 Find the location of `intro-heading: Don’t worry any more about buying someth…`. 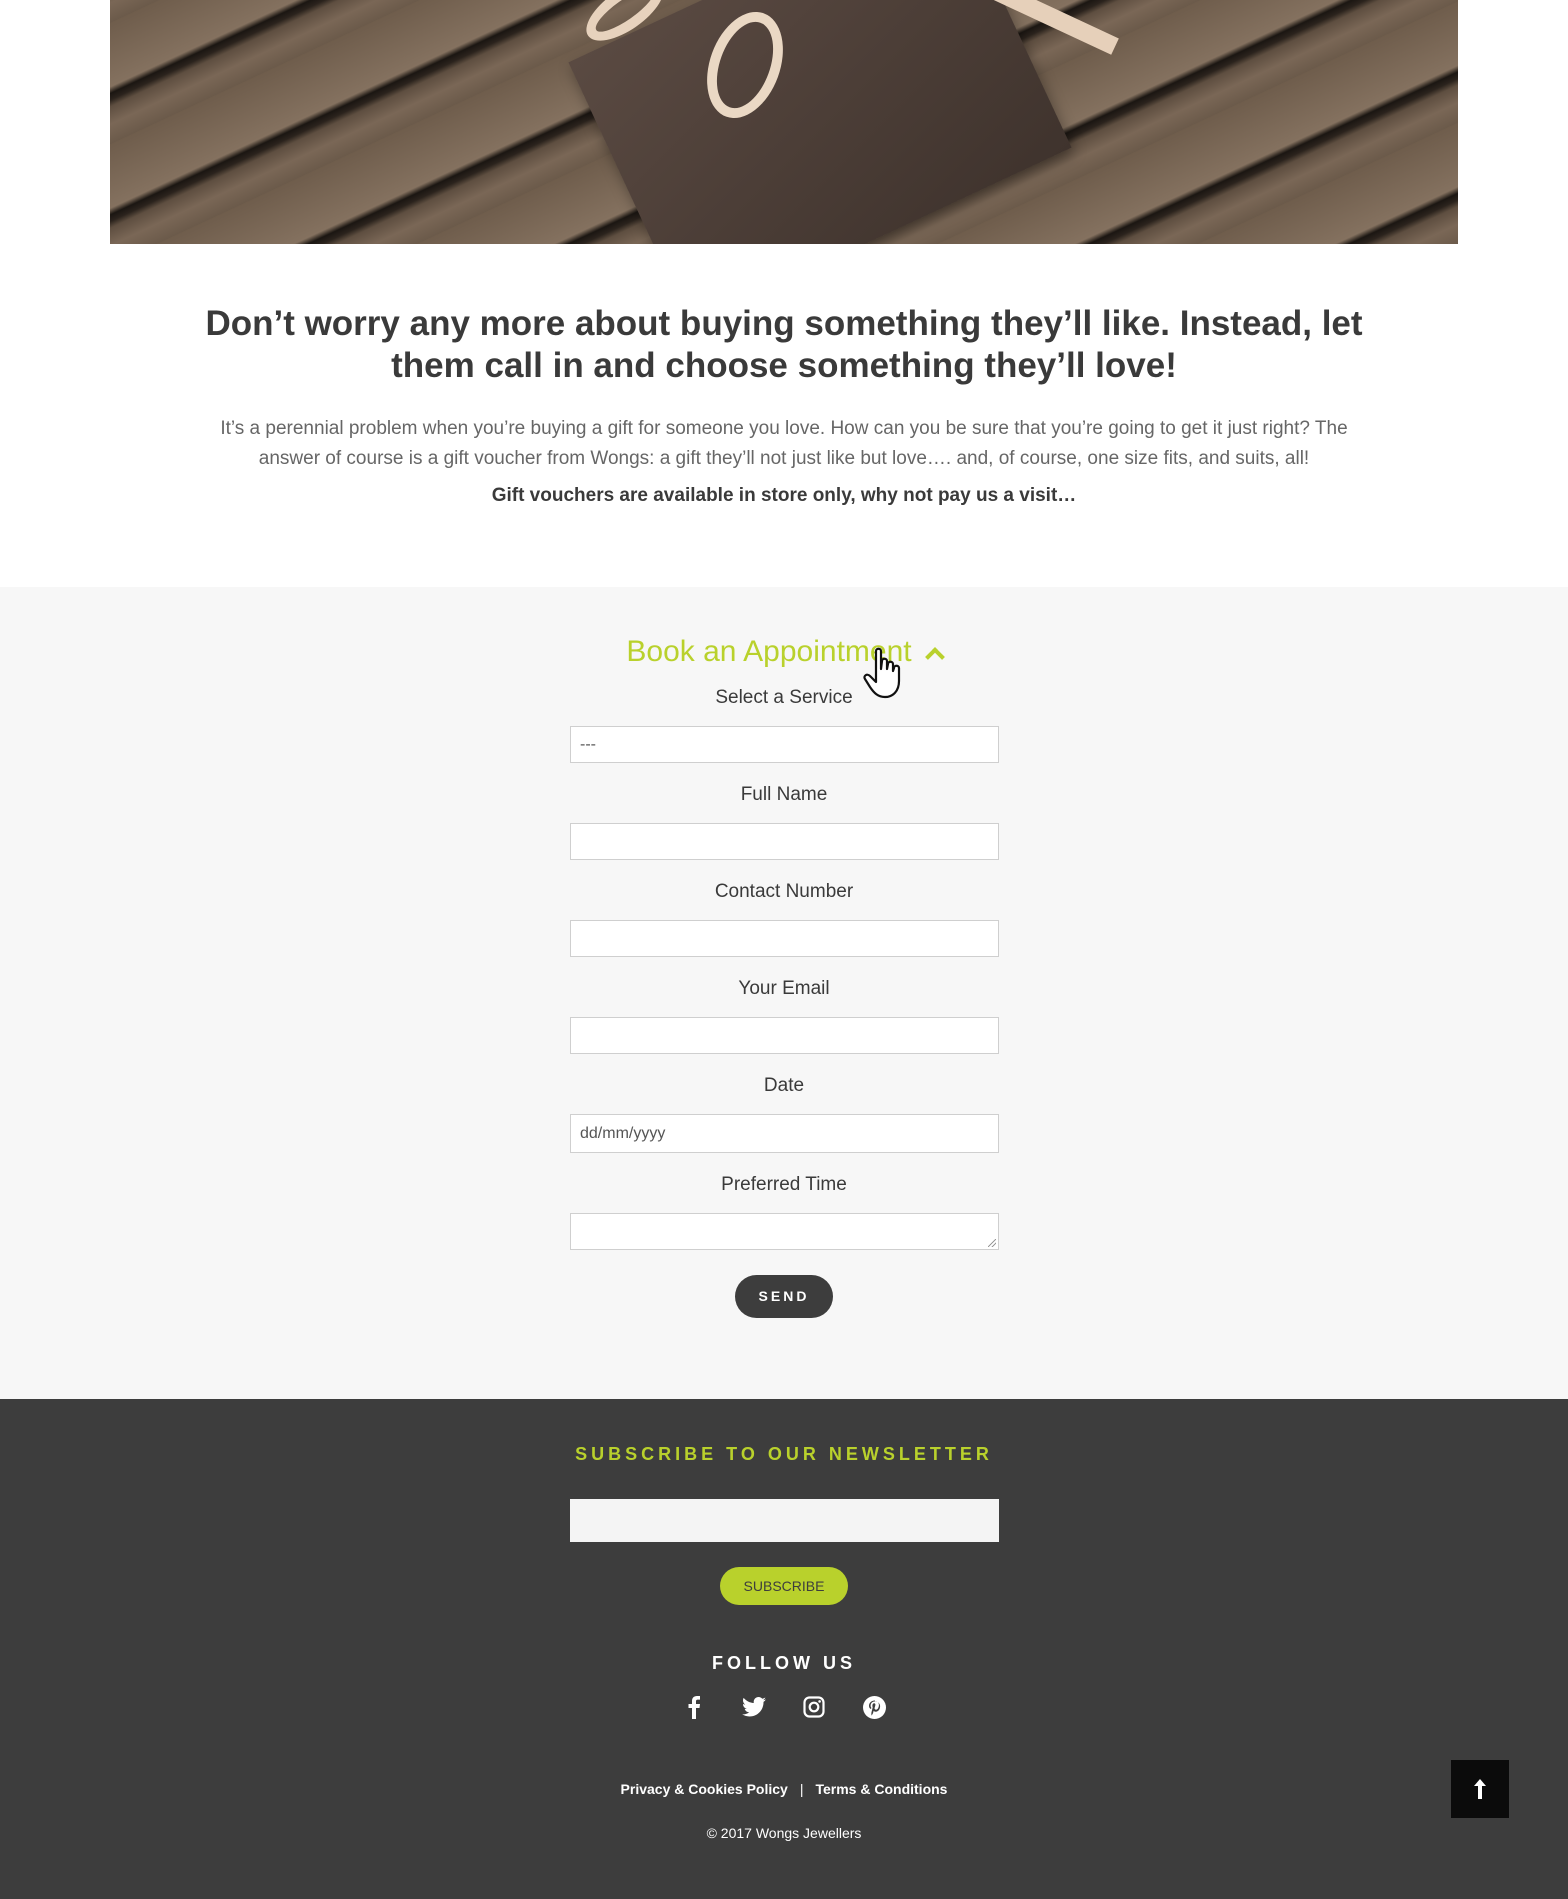

intro-heading: Don’t worry any more about buying someth… is located at coordinates (784, 345).